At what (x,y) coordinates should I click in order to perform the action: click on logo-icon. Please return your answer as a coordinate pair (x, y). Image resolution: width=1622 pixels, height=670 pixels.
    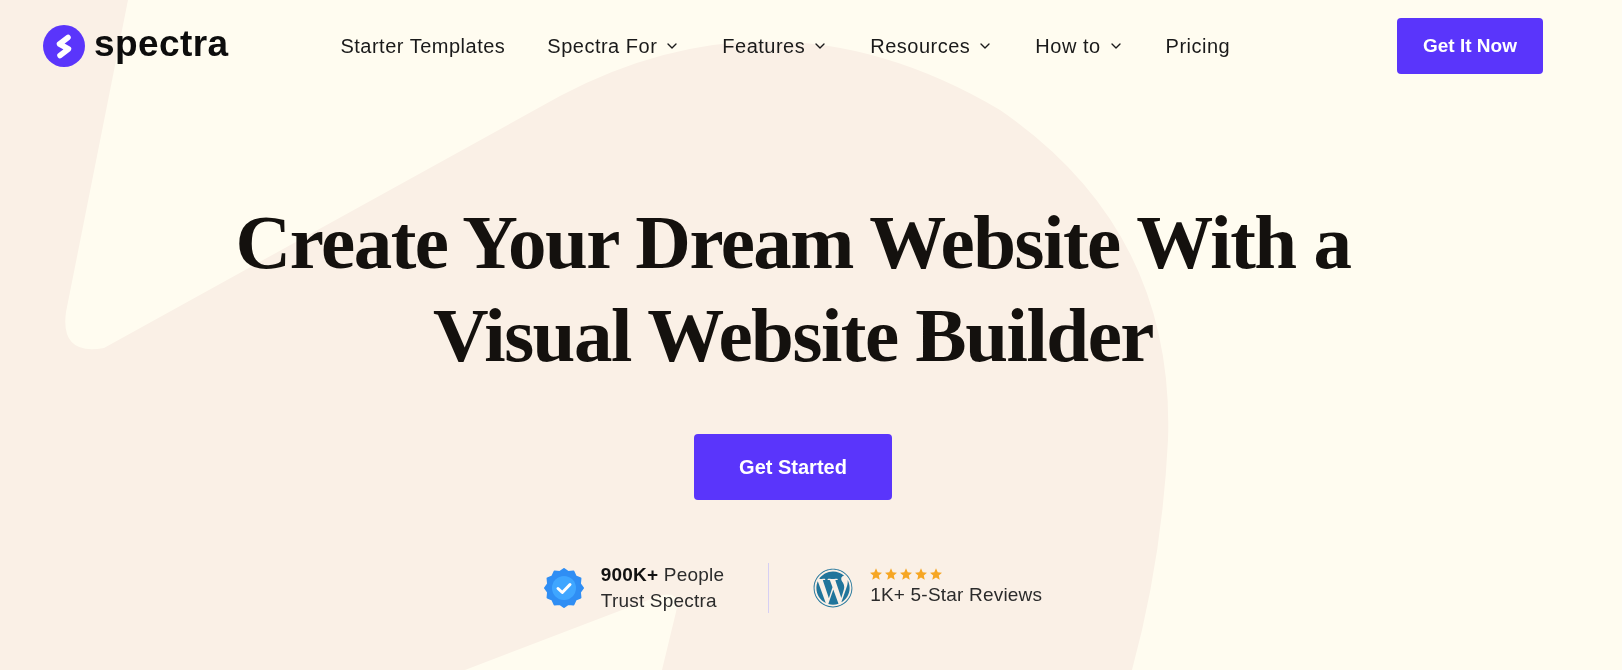
    Looking at the image, I should click on (64, 46).